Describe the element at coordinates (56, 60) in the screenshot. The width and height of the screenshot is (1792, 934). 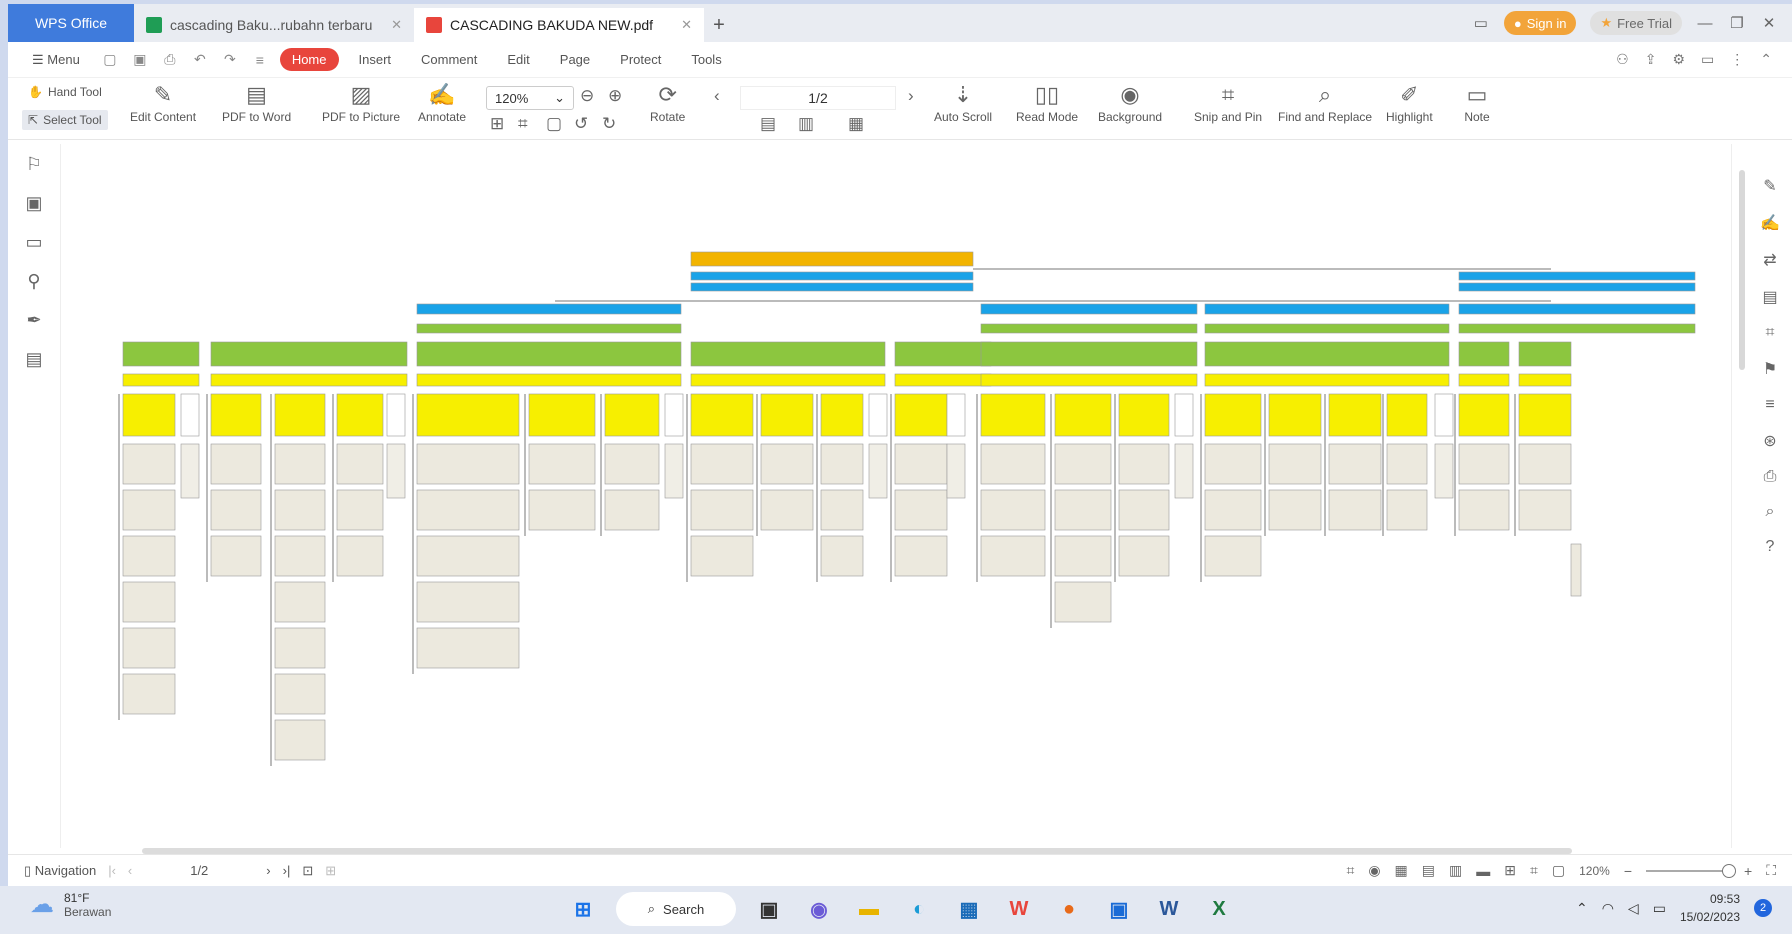
I see `menu-button: ☰ Menu` at that location.